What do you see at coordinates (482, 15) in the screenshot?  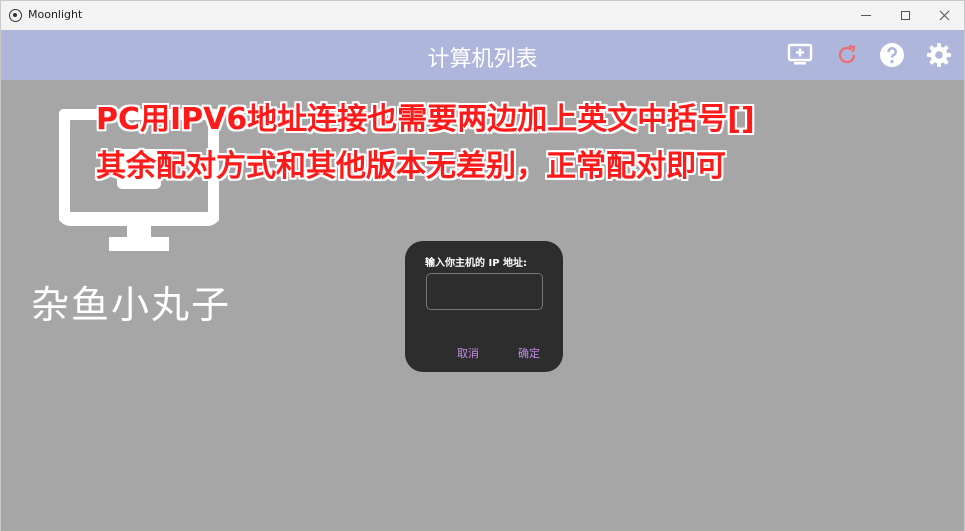 I see `title-bar: Moonlight` at bounding box center [482, 15].